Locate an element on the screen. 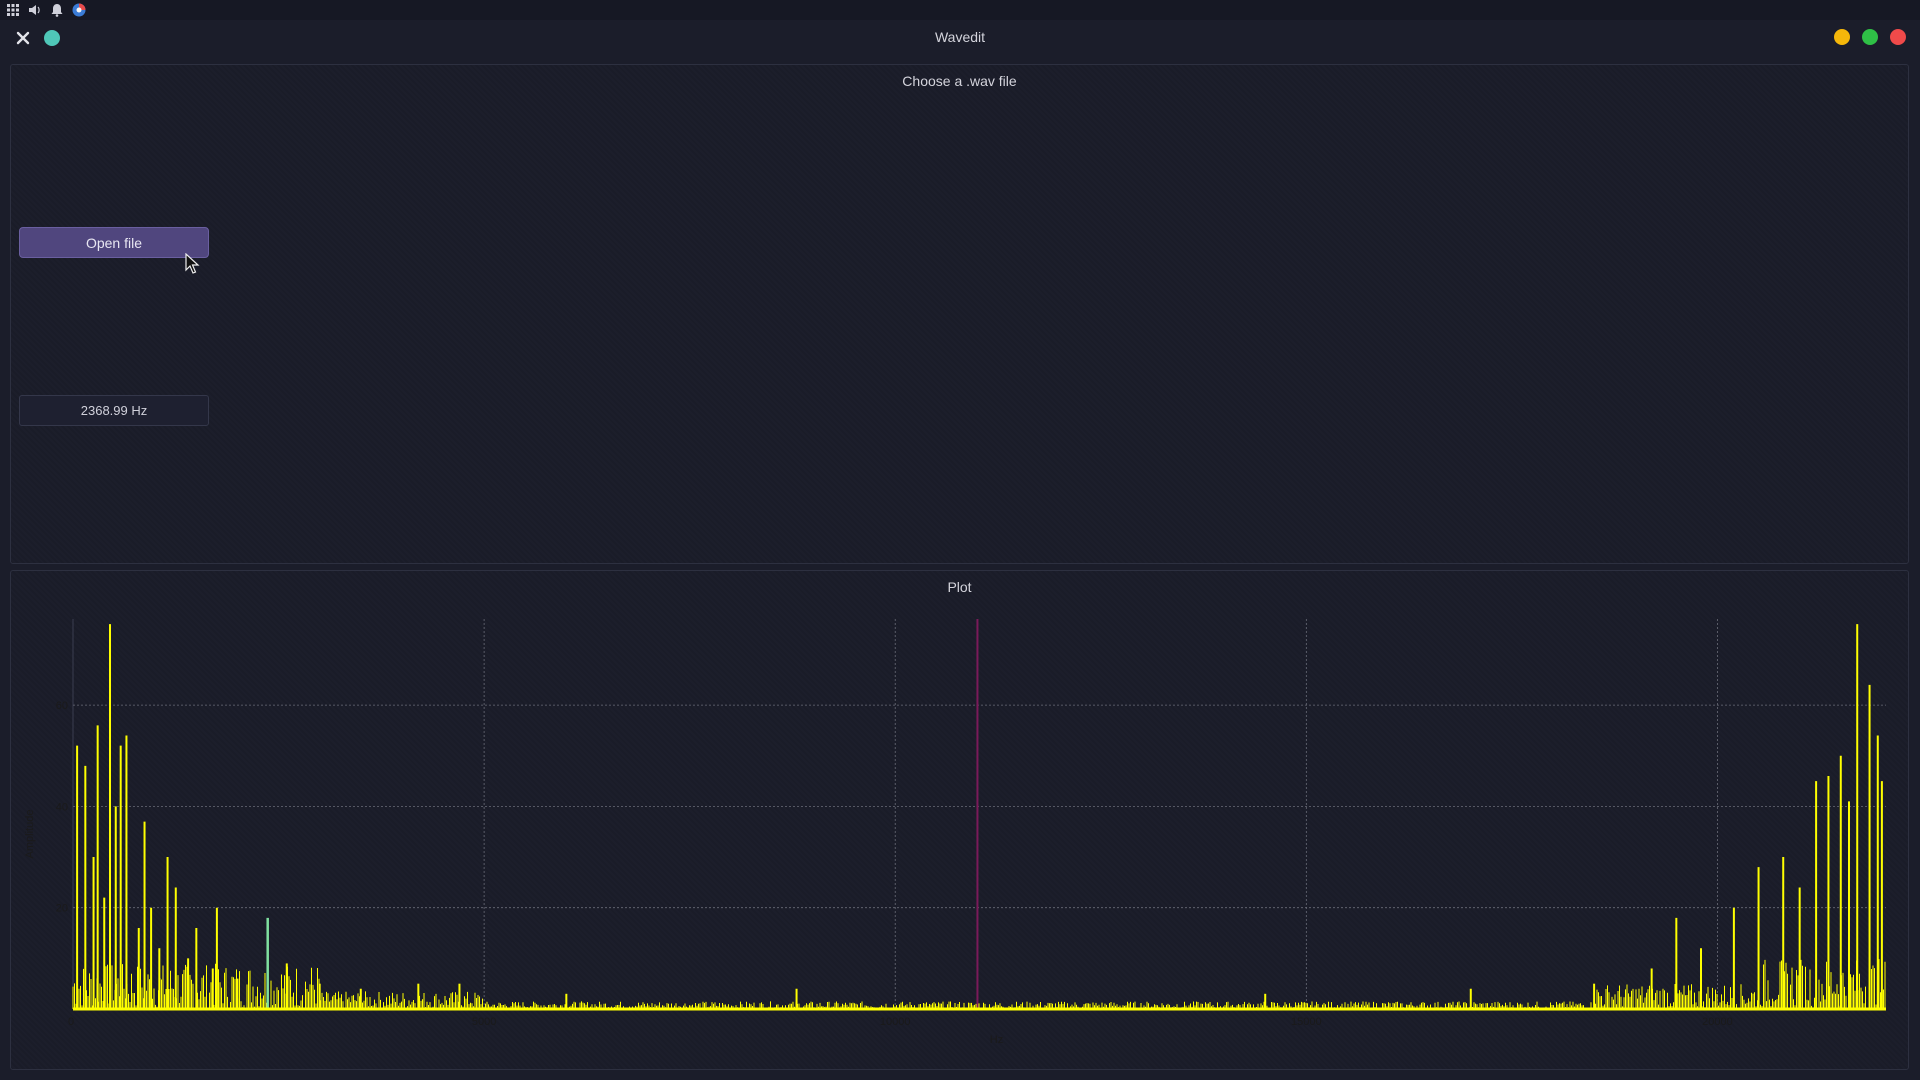 The image size is (1920, 1080). y-axis-label: Amplitude is located at coordinates (30, 834).